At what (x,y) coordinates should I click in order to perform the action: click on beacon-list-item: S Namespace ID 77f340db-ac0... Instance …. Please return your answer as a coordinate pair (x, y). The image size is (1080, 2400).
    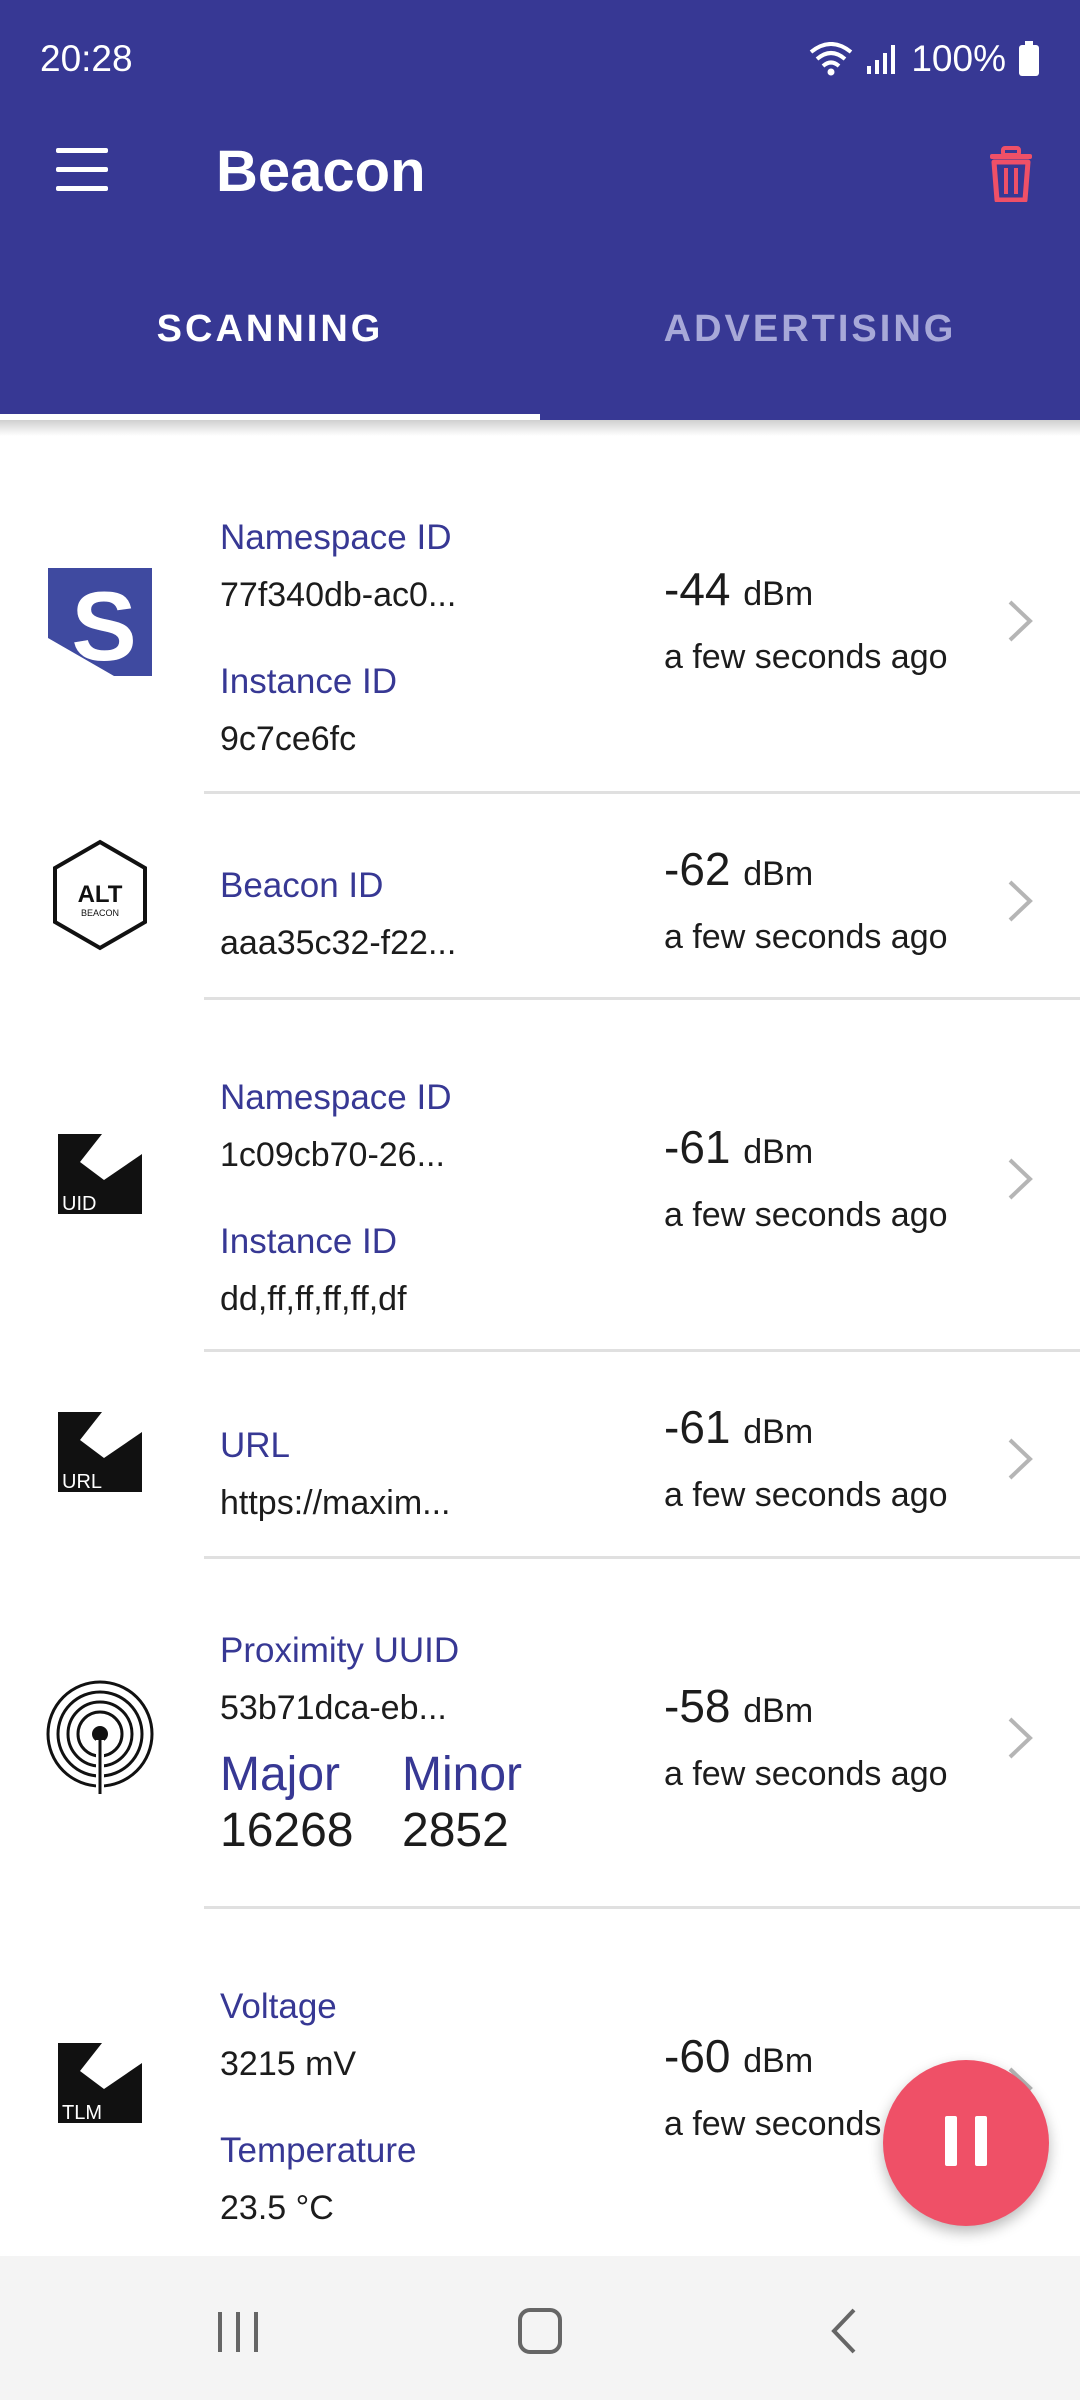
    Looking at the image, I should click on (540, 615).